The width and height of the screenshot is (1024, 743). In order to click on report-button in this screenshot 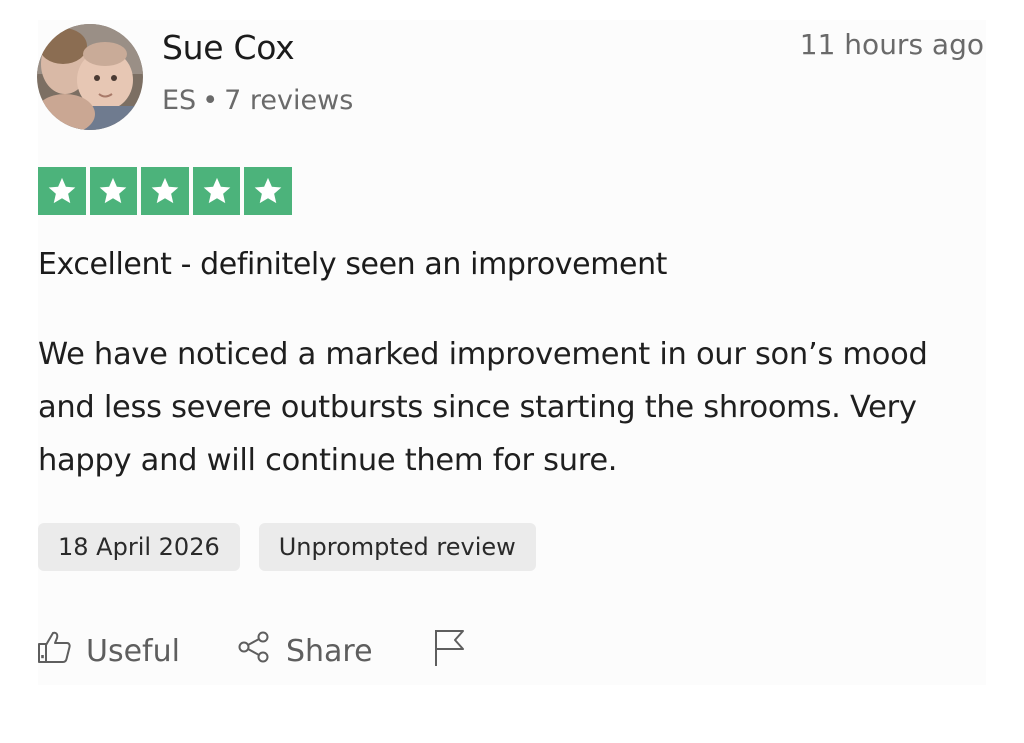, I will do `click(449, 651)`.